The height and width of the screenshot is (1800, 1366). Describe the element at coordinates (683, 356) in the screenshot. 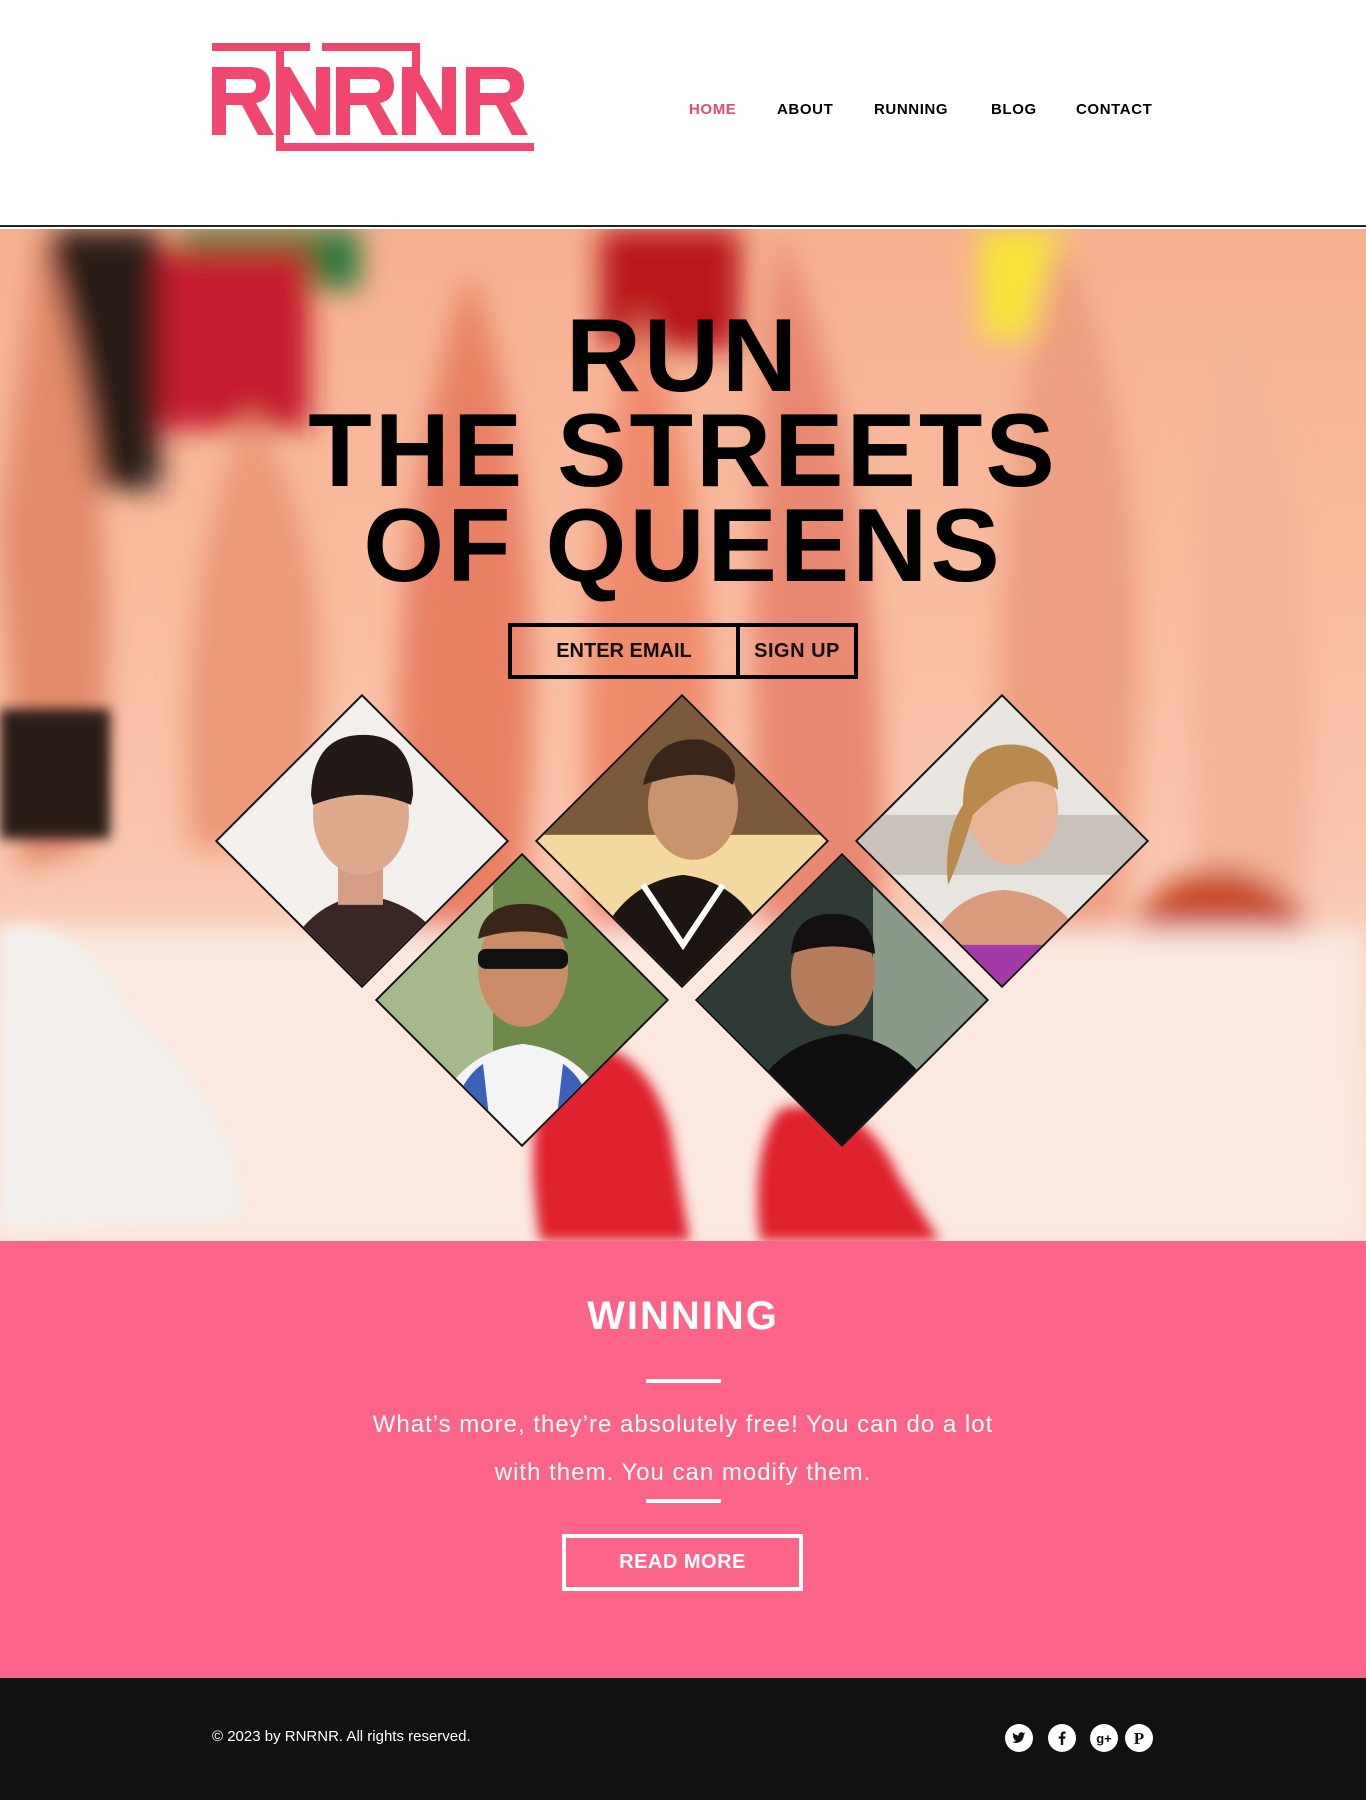

I see `hero-title-line-1: RUN` at that location.